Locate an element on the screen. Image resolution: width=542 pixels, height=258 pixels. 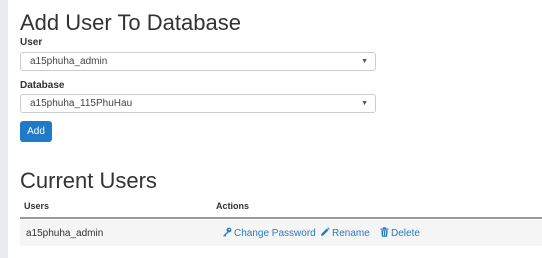
database-label: Database is located at coordinates (42, 85).